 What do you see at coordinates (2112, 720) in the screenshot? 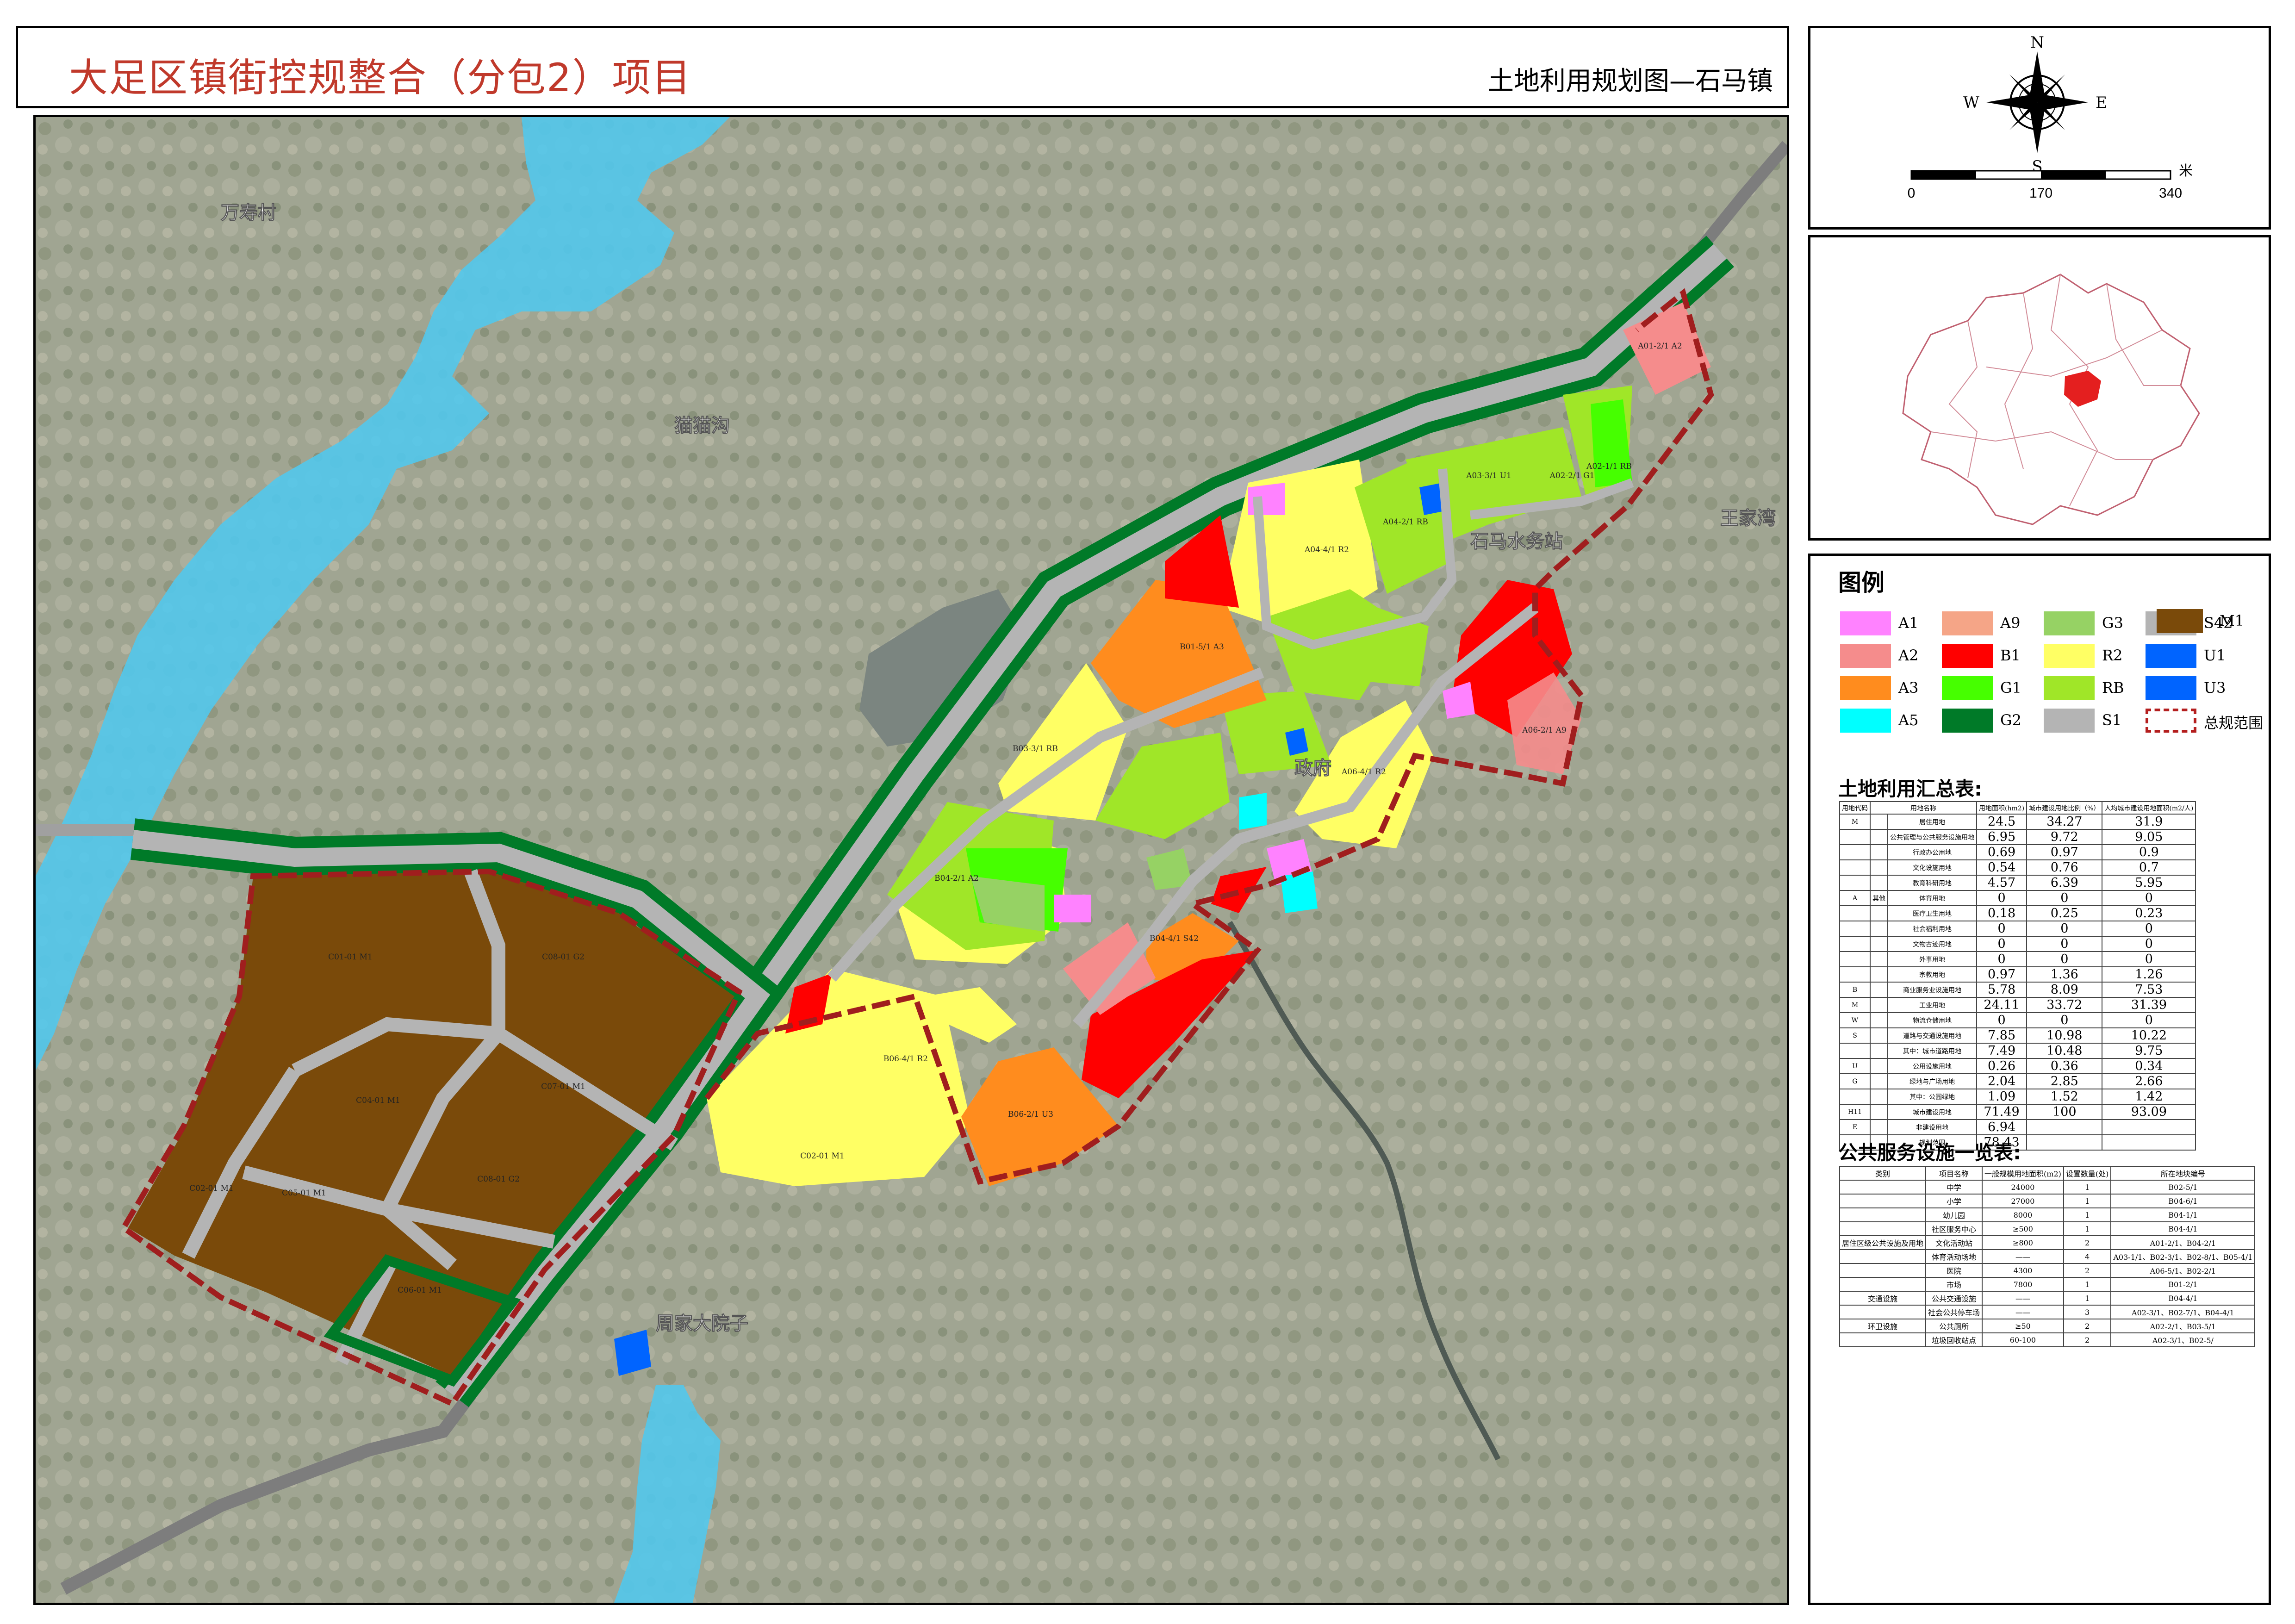
I see `legend-label: S1` at bounding box center [2112, 720].